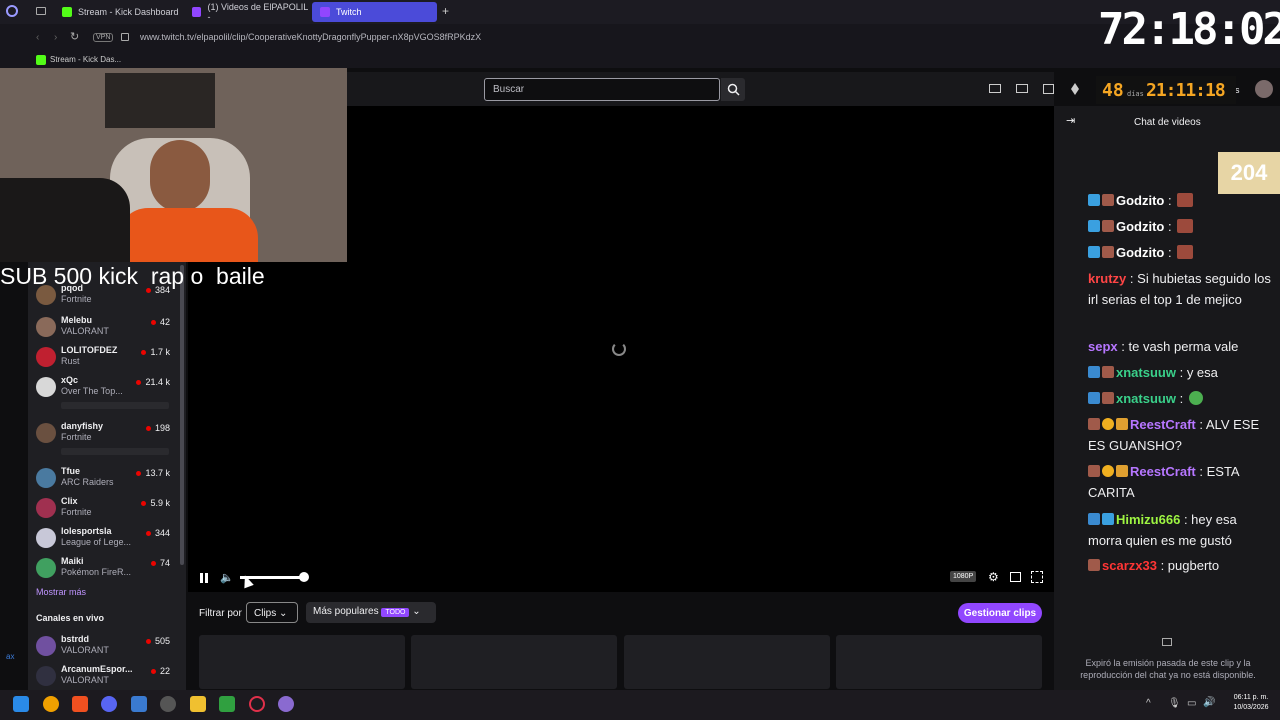  Describe the element at coordinates (374, 12) in the screenshot. I see `tab-twitch: Twitch` at that location.